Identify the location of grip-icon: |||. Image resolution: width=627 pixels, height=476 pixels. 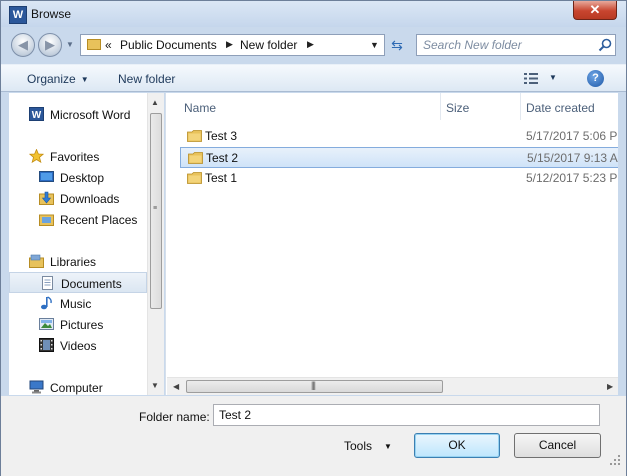
(313, 385).